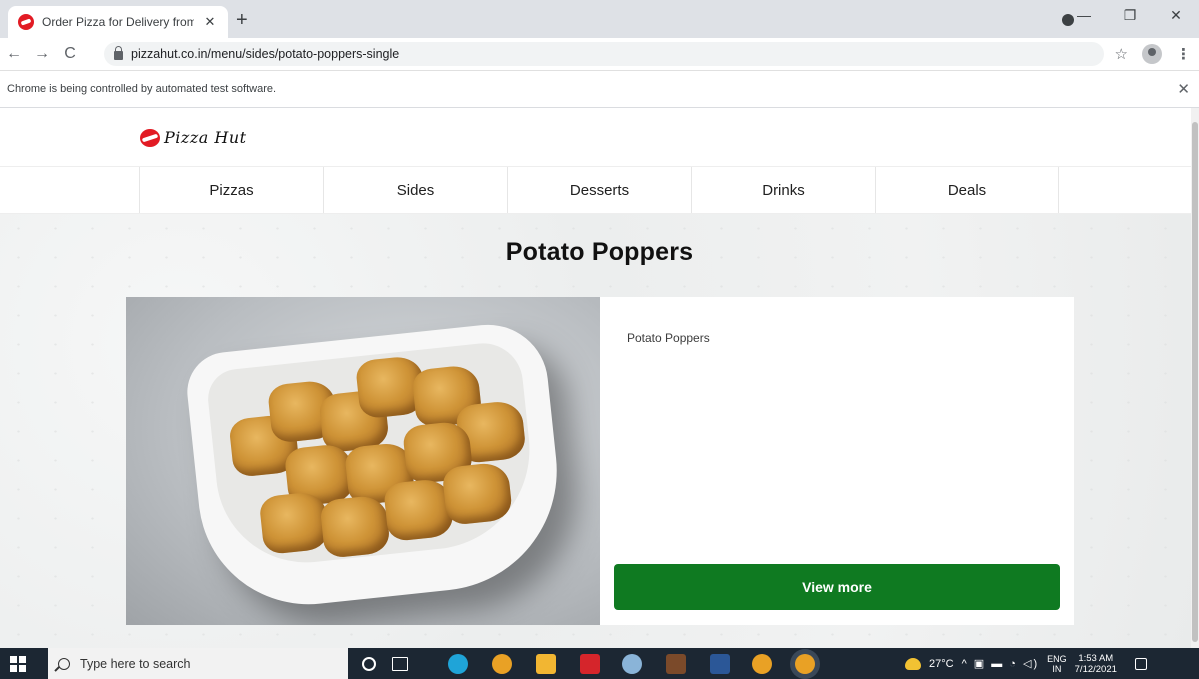 This screenshot has height=679, width=1199. What do you see at coordinates (1176, 15) in the screenshot?
I see `close-window-button: ✕` at bounding box center [1176, 15].